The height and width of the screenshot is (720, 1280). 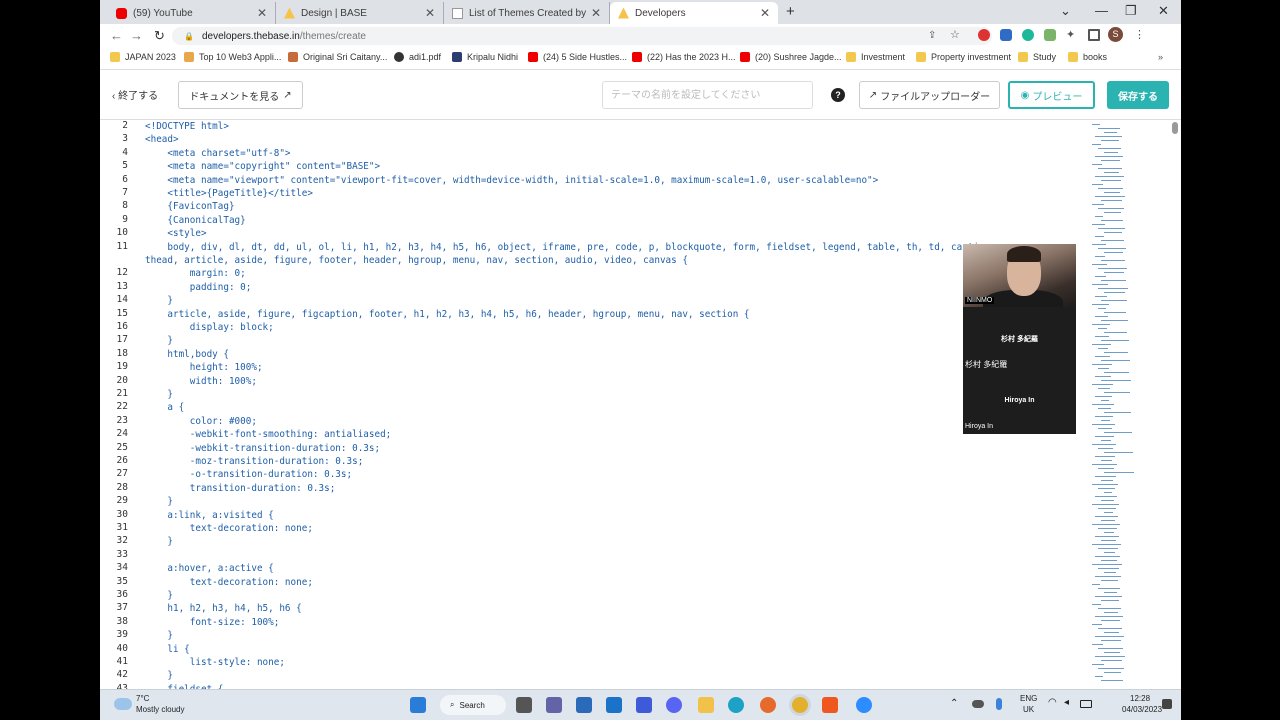 What do you see at coordinates (162, 139) in the screenshot?
I see `code-line: <head>` at bounding box center [162, 139].